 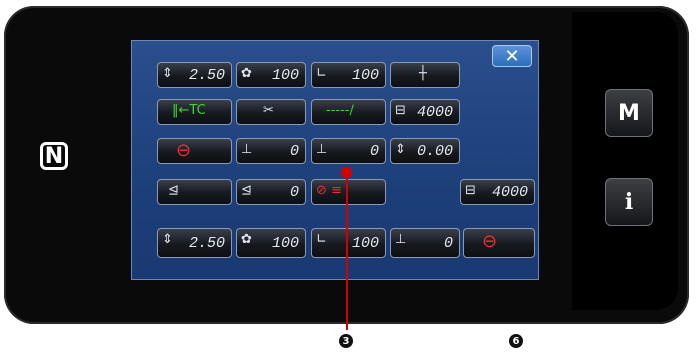 I want to click on backtack-start-icon: ⊥, so click(x=247, y=149).